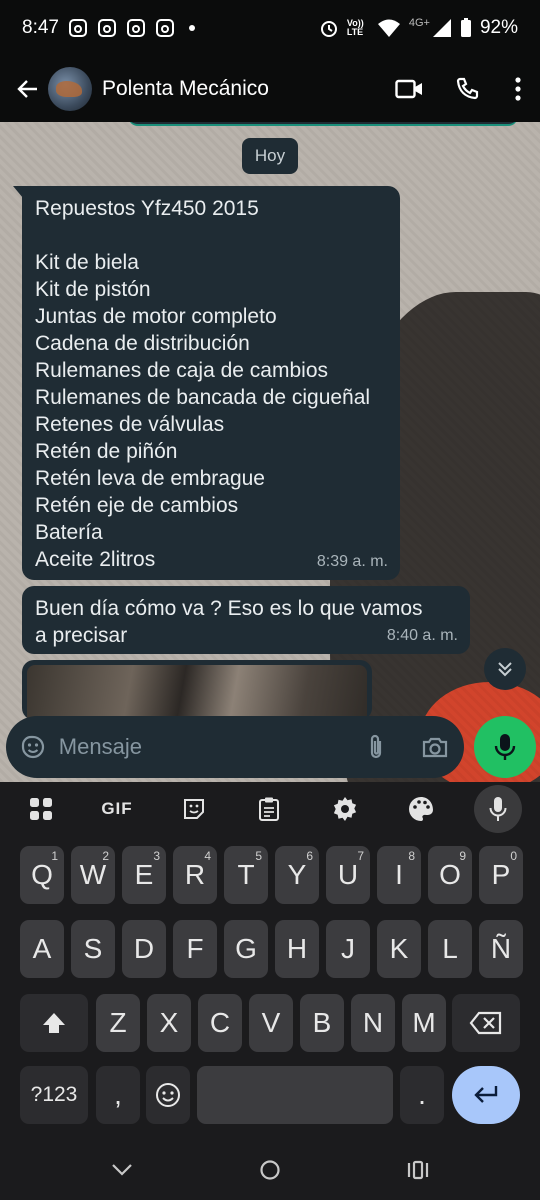  I want to click on key-label: F, so click(195, 948).